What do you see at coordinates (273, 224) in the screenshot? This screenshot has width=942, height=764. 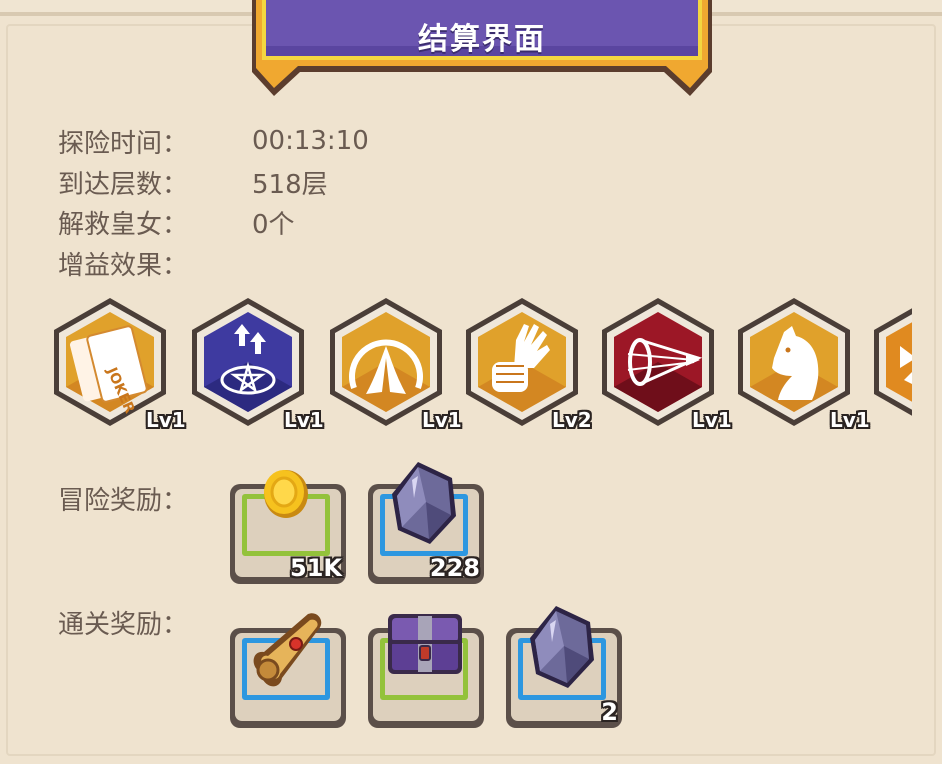 I see `stat-value: 0个` at bounding box center [273, 224].